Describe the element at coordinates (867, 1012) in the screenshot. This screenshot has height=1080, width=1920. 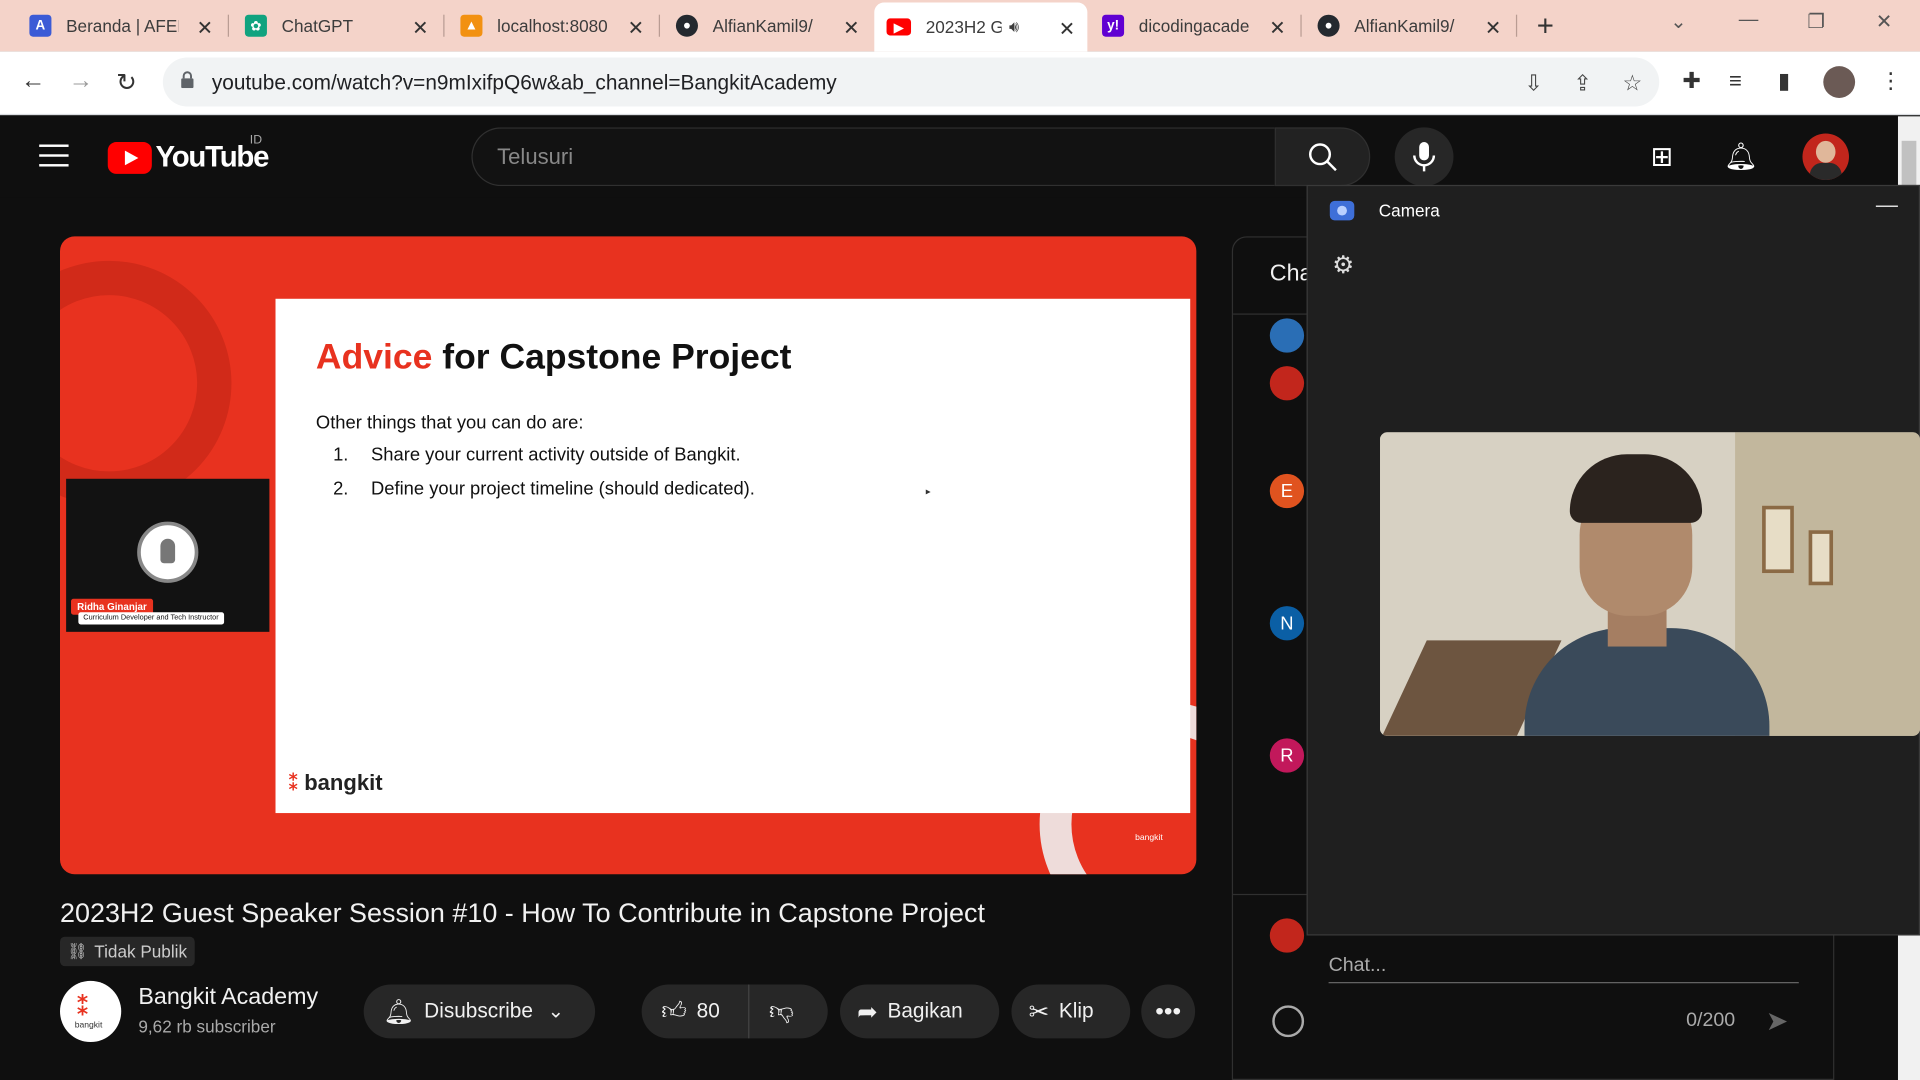
I see `share-arrow-icon: ➦` at that location.